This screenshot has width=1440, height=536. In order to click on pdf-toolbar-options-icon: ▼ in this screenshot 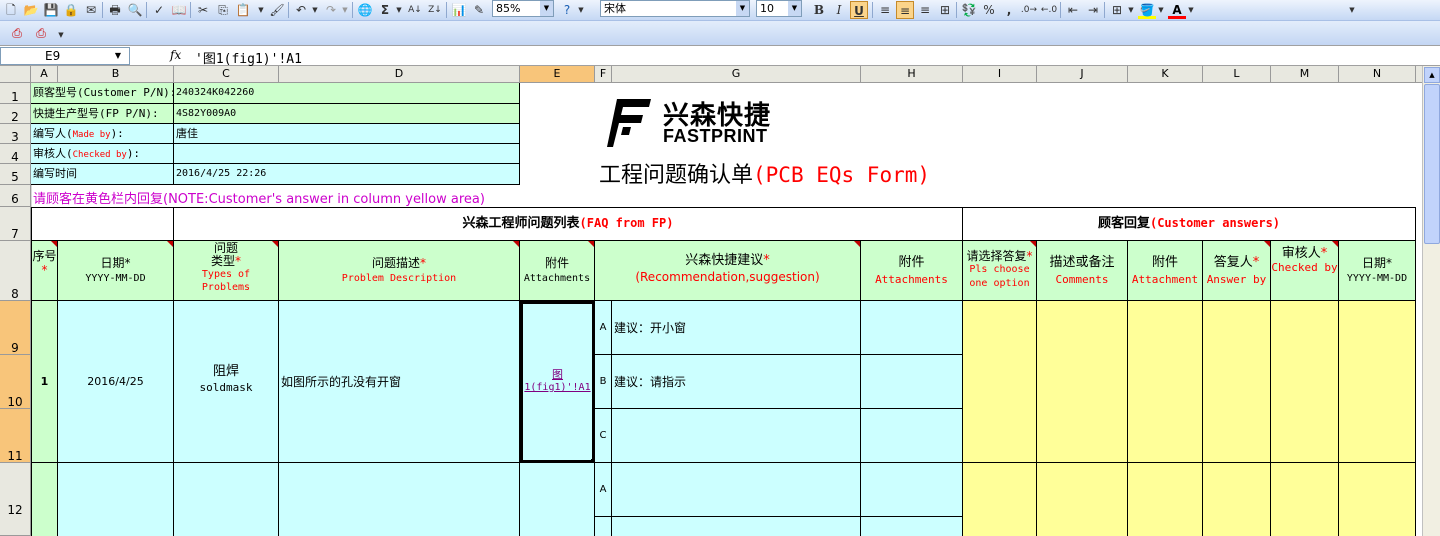, I will do `click(61, 35)`.